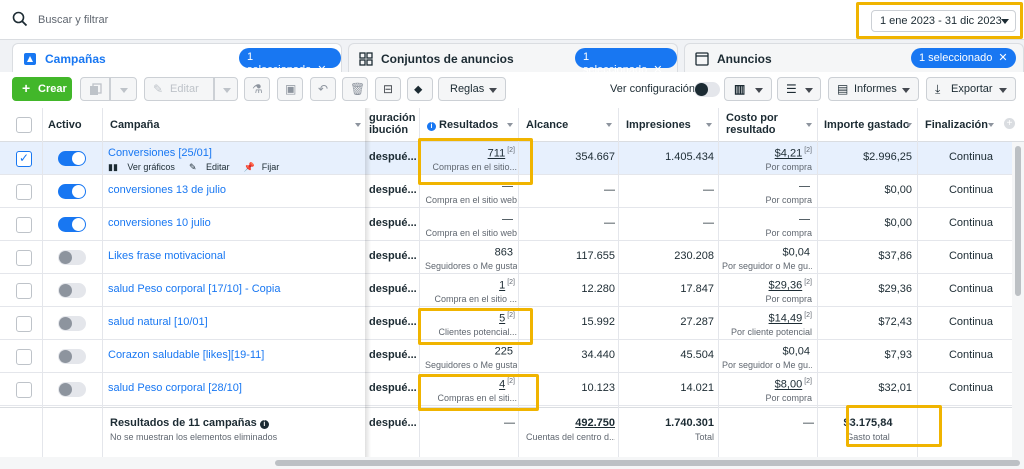 The image size is (1024, 469). Describe the element at coordinates (502, 384) in the screenshot. I see `results-value: 4` at that location.